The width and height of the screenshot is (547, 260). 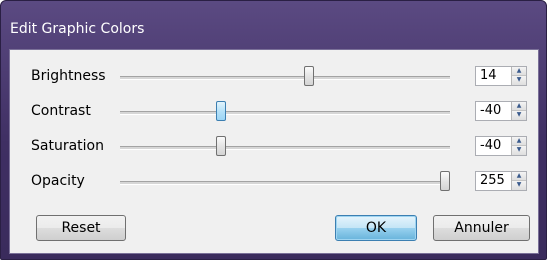 What do you see at coordinates (58, 181) in the screenshot?
I see `opacity-label: Opacity` at bounding box center [58, 181].